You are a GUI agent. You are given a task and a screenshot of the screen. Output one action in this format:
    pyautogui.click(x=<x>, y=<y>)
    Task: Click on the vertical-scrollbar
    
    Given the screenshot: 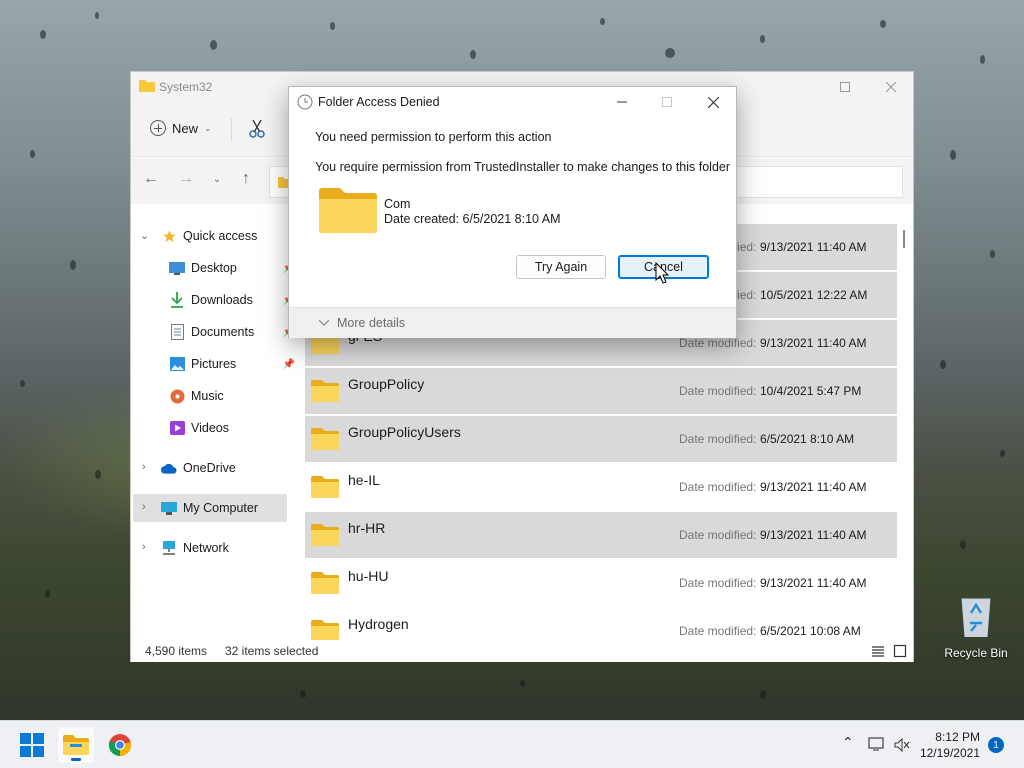 What is the action you would take?
    pyautogui.click(x=905, y=427)
    